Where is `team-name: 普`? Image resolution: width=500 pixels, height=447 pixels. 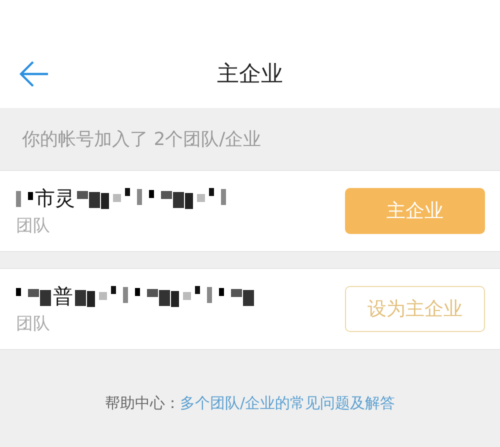
team-name: 普 is located at coordinates (63, 296).